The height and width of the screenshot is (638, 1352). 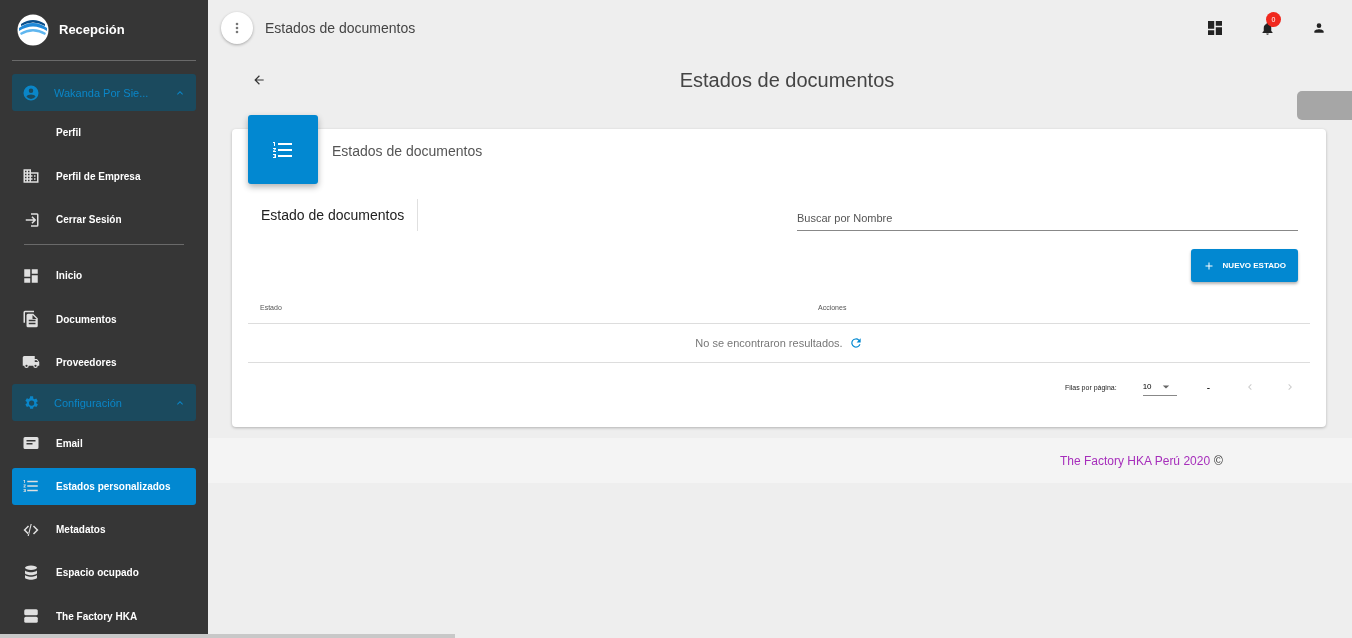 What do you see at coordinates (1165, 386) in the screenshot?
I see `dropdown-icon` at bounding box center [1165, 386].